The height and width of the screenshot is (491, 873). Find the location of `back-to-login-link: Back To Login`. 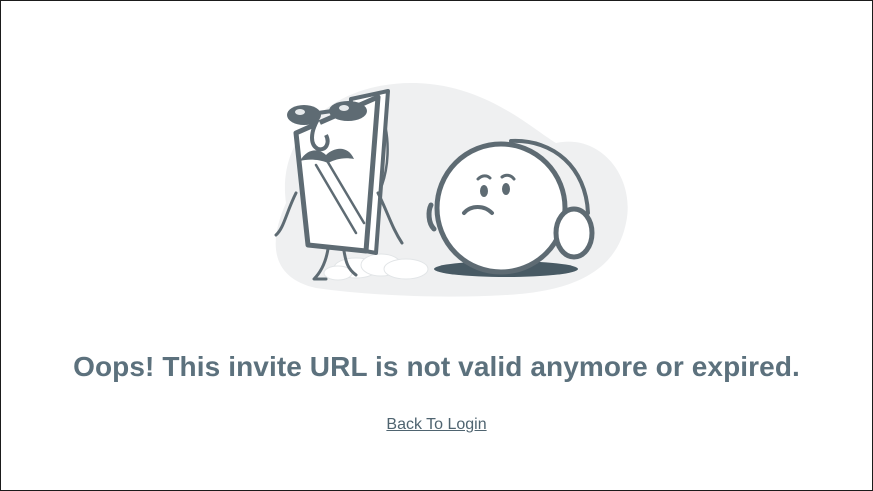

back-to-login-link: Back To Login is located at coordinates (436, 424).